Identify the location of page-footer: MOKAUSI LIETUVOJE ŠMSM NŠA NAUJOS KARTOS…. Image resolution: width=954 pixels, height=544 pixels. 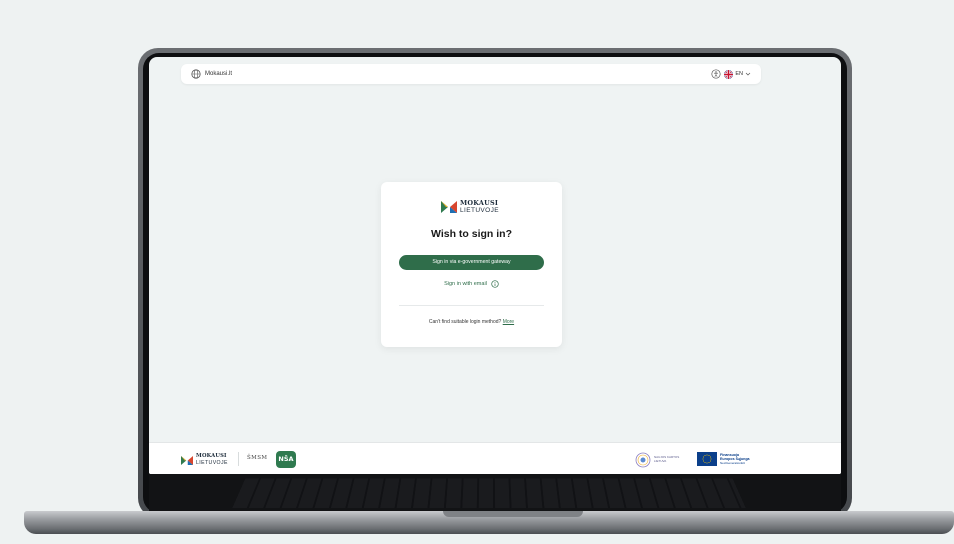
(495, 458).